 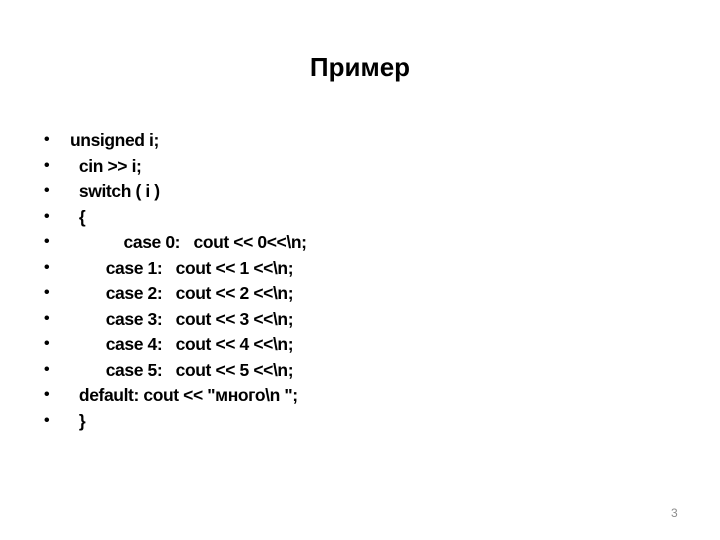 I want to click on code-line: case 0: cout << 0<<\n;, so click(x=188, y=242).